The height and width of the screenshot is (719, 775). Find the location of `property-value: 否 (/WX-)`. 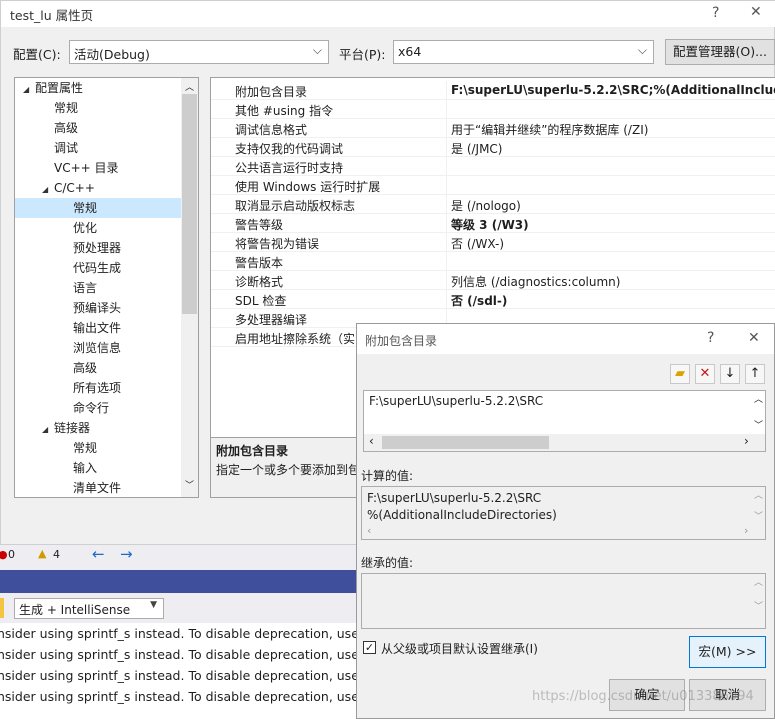

property-value: 否 (/WX-) is located at coordinates (477, 243).